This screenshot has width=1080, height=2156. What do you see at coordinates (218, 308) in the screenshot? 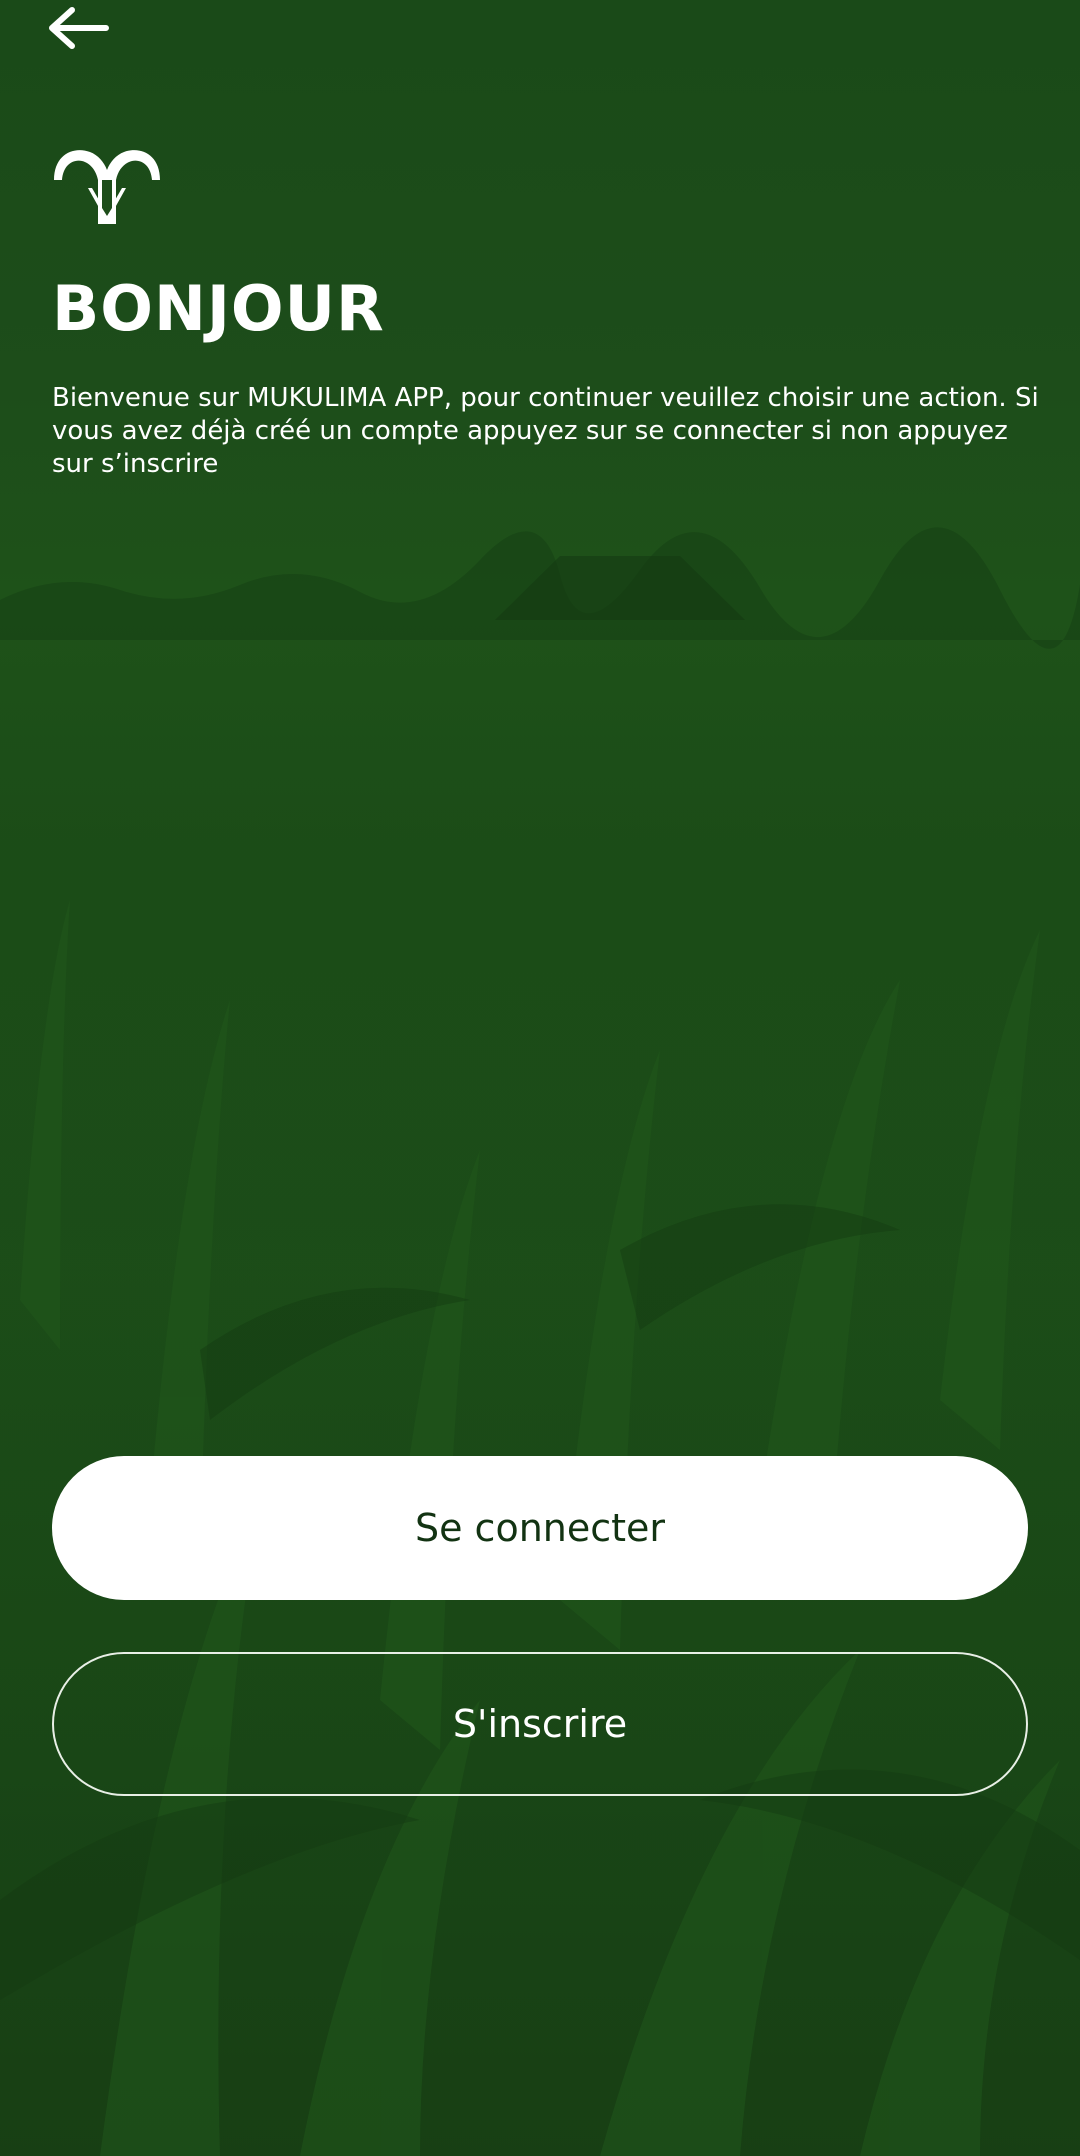
I see `welcome-title: BONJOUR` at bounding box center [218, 308].